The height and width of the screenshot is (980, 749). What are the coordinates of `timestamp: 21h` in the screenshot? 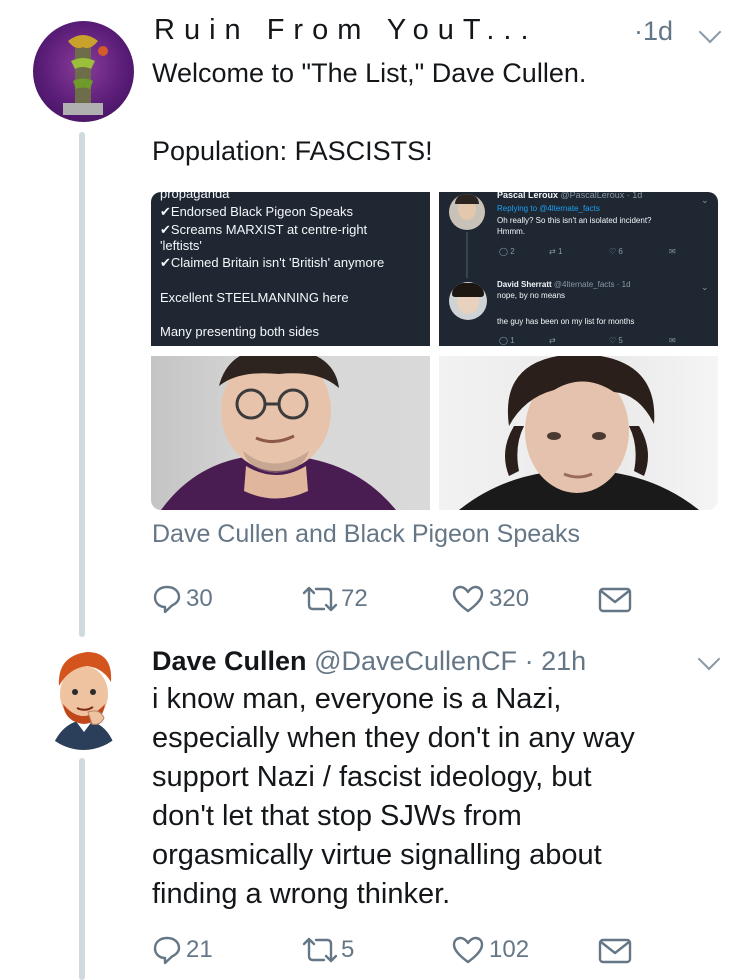 It's located at (563, 661).